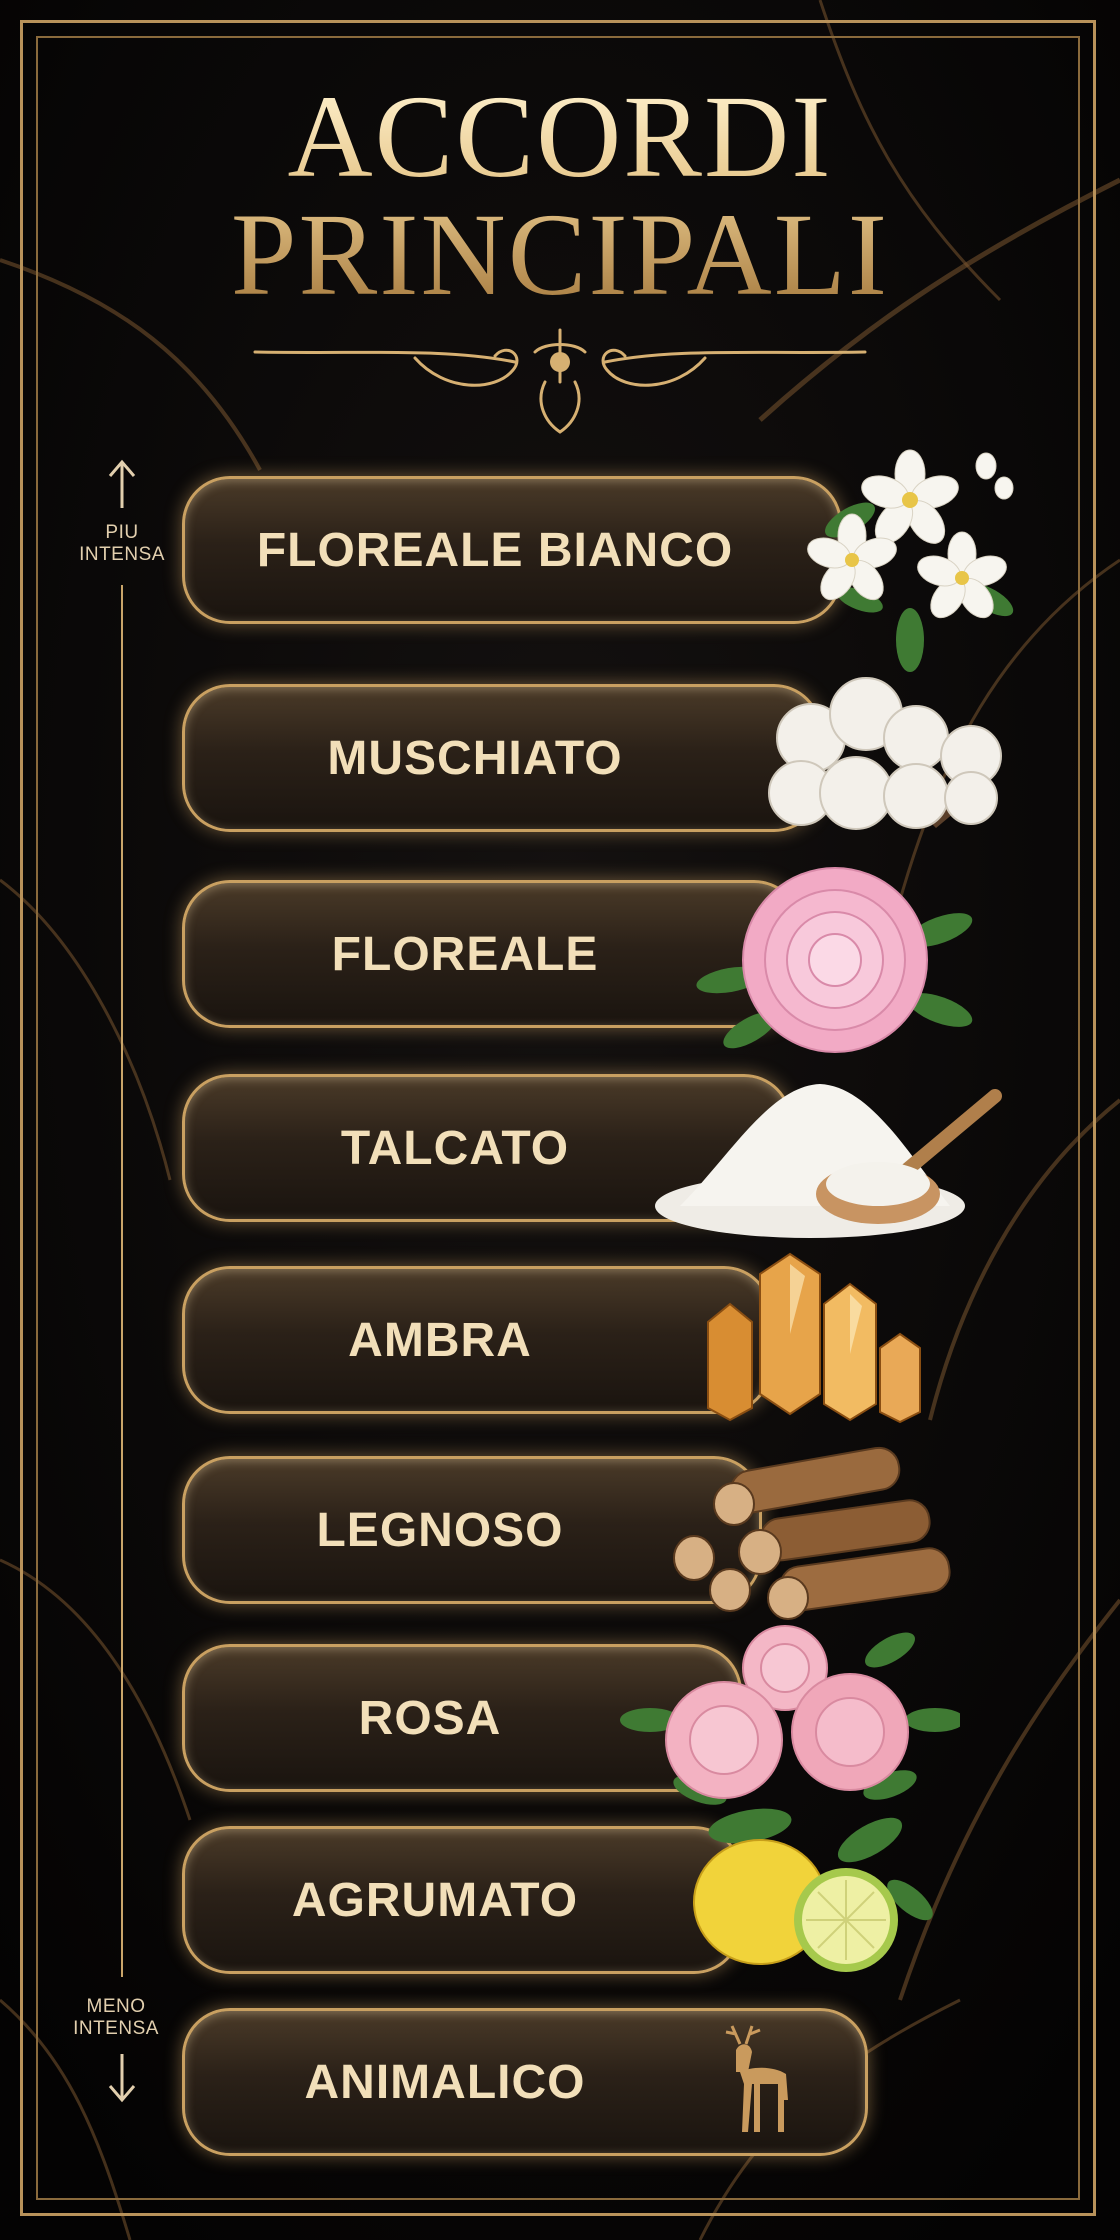  I want to click on white-flowers-icon, so click(910, 560).